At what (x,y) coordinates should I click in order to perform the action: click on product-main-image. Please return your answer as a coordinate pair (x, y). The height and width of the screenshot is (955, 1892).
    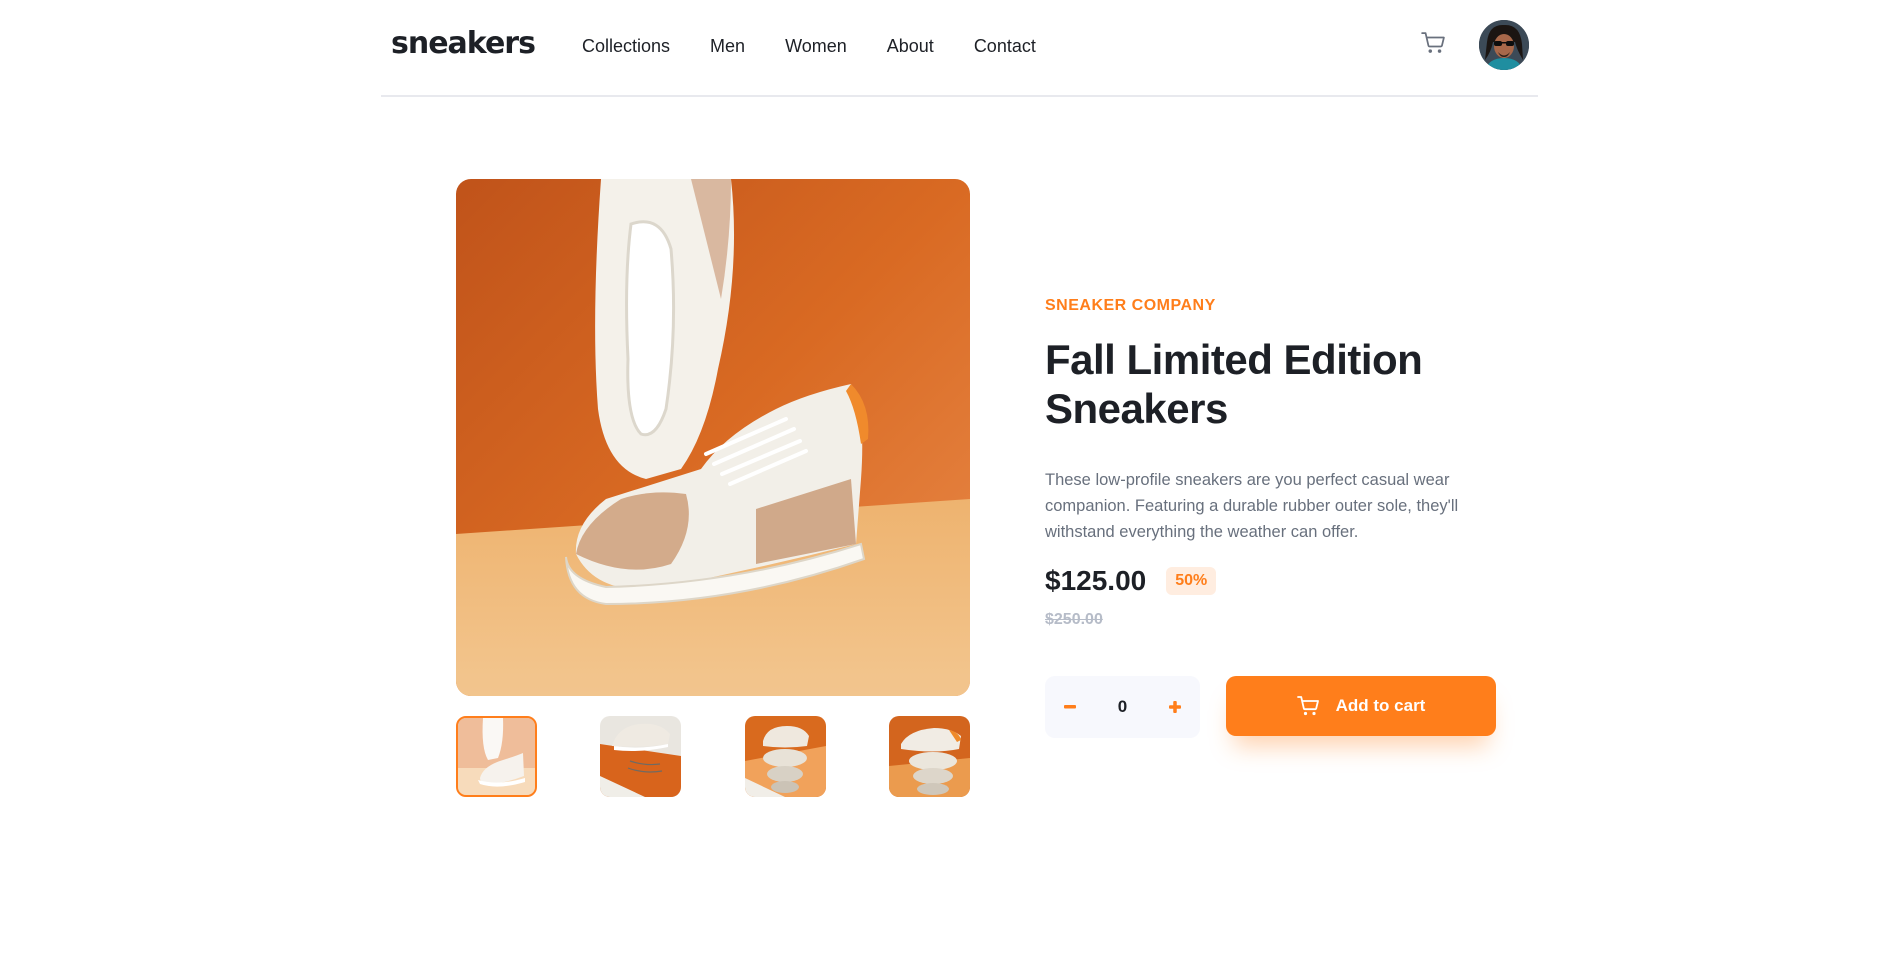
    Looking at the image, I should click on (713, 437).